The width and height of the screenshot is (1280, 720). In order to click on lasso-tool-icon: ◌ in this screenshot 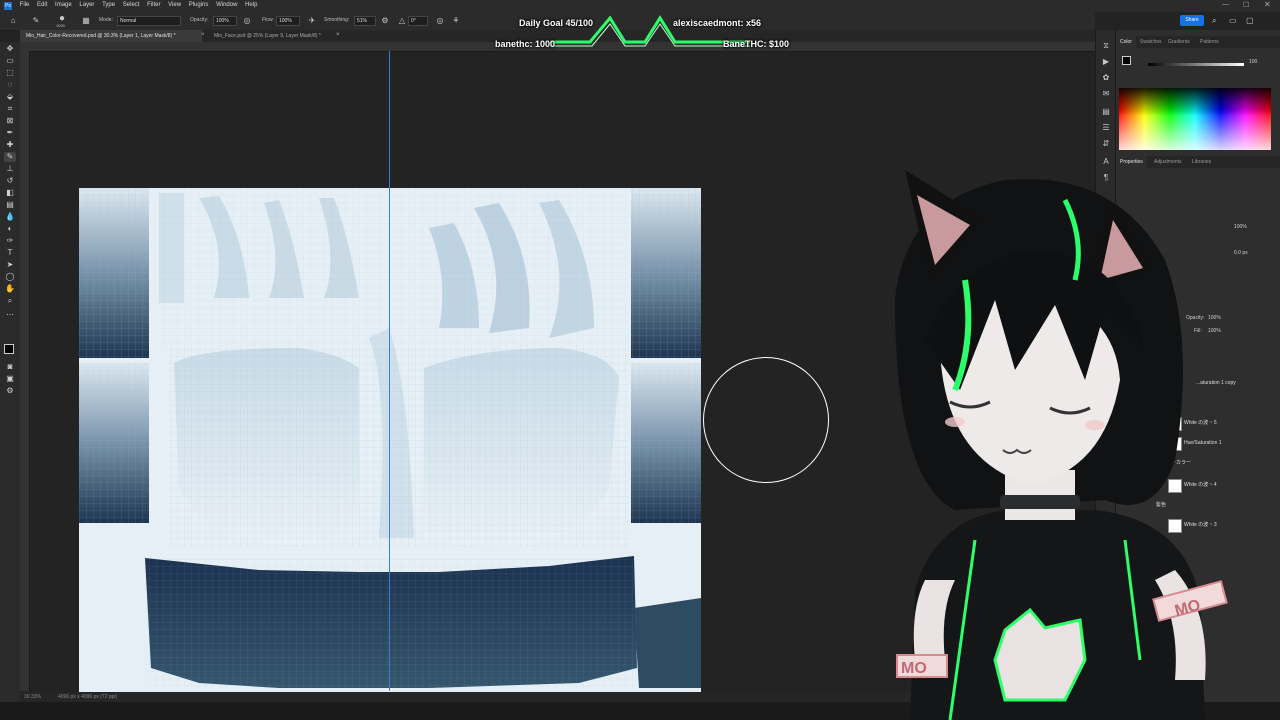, I will do `click(10, 85)`.